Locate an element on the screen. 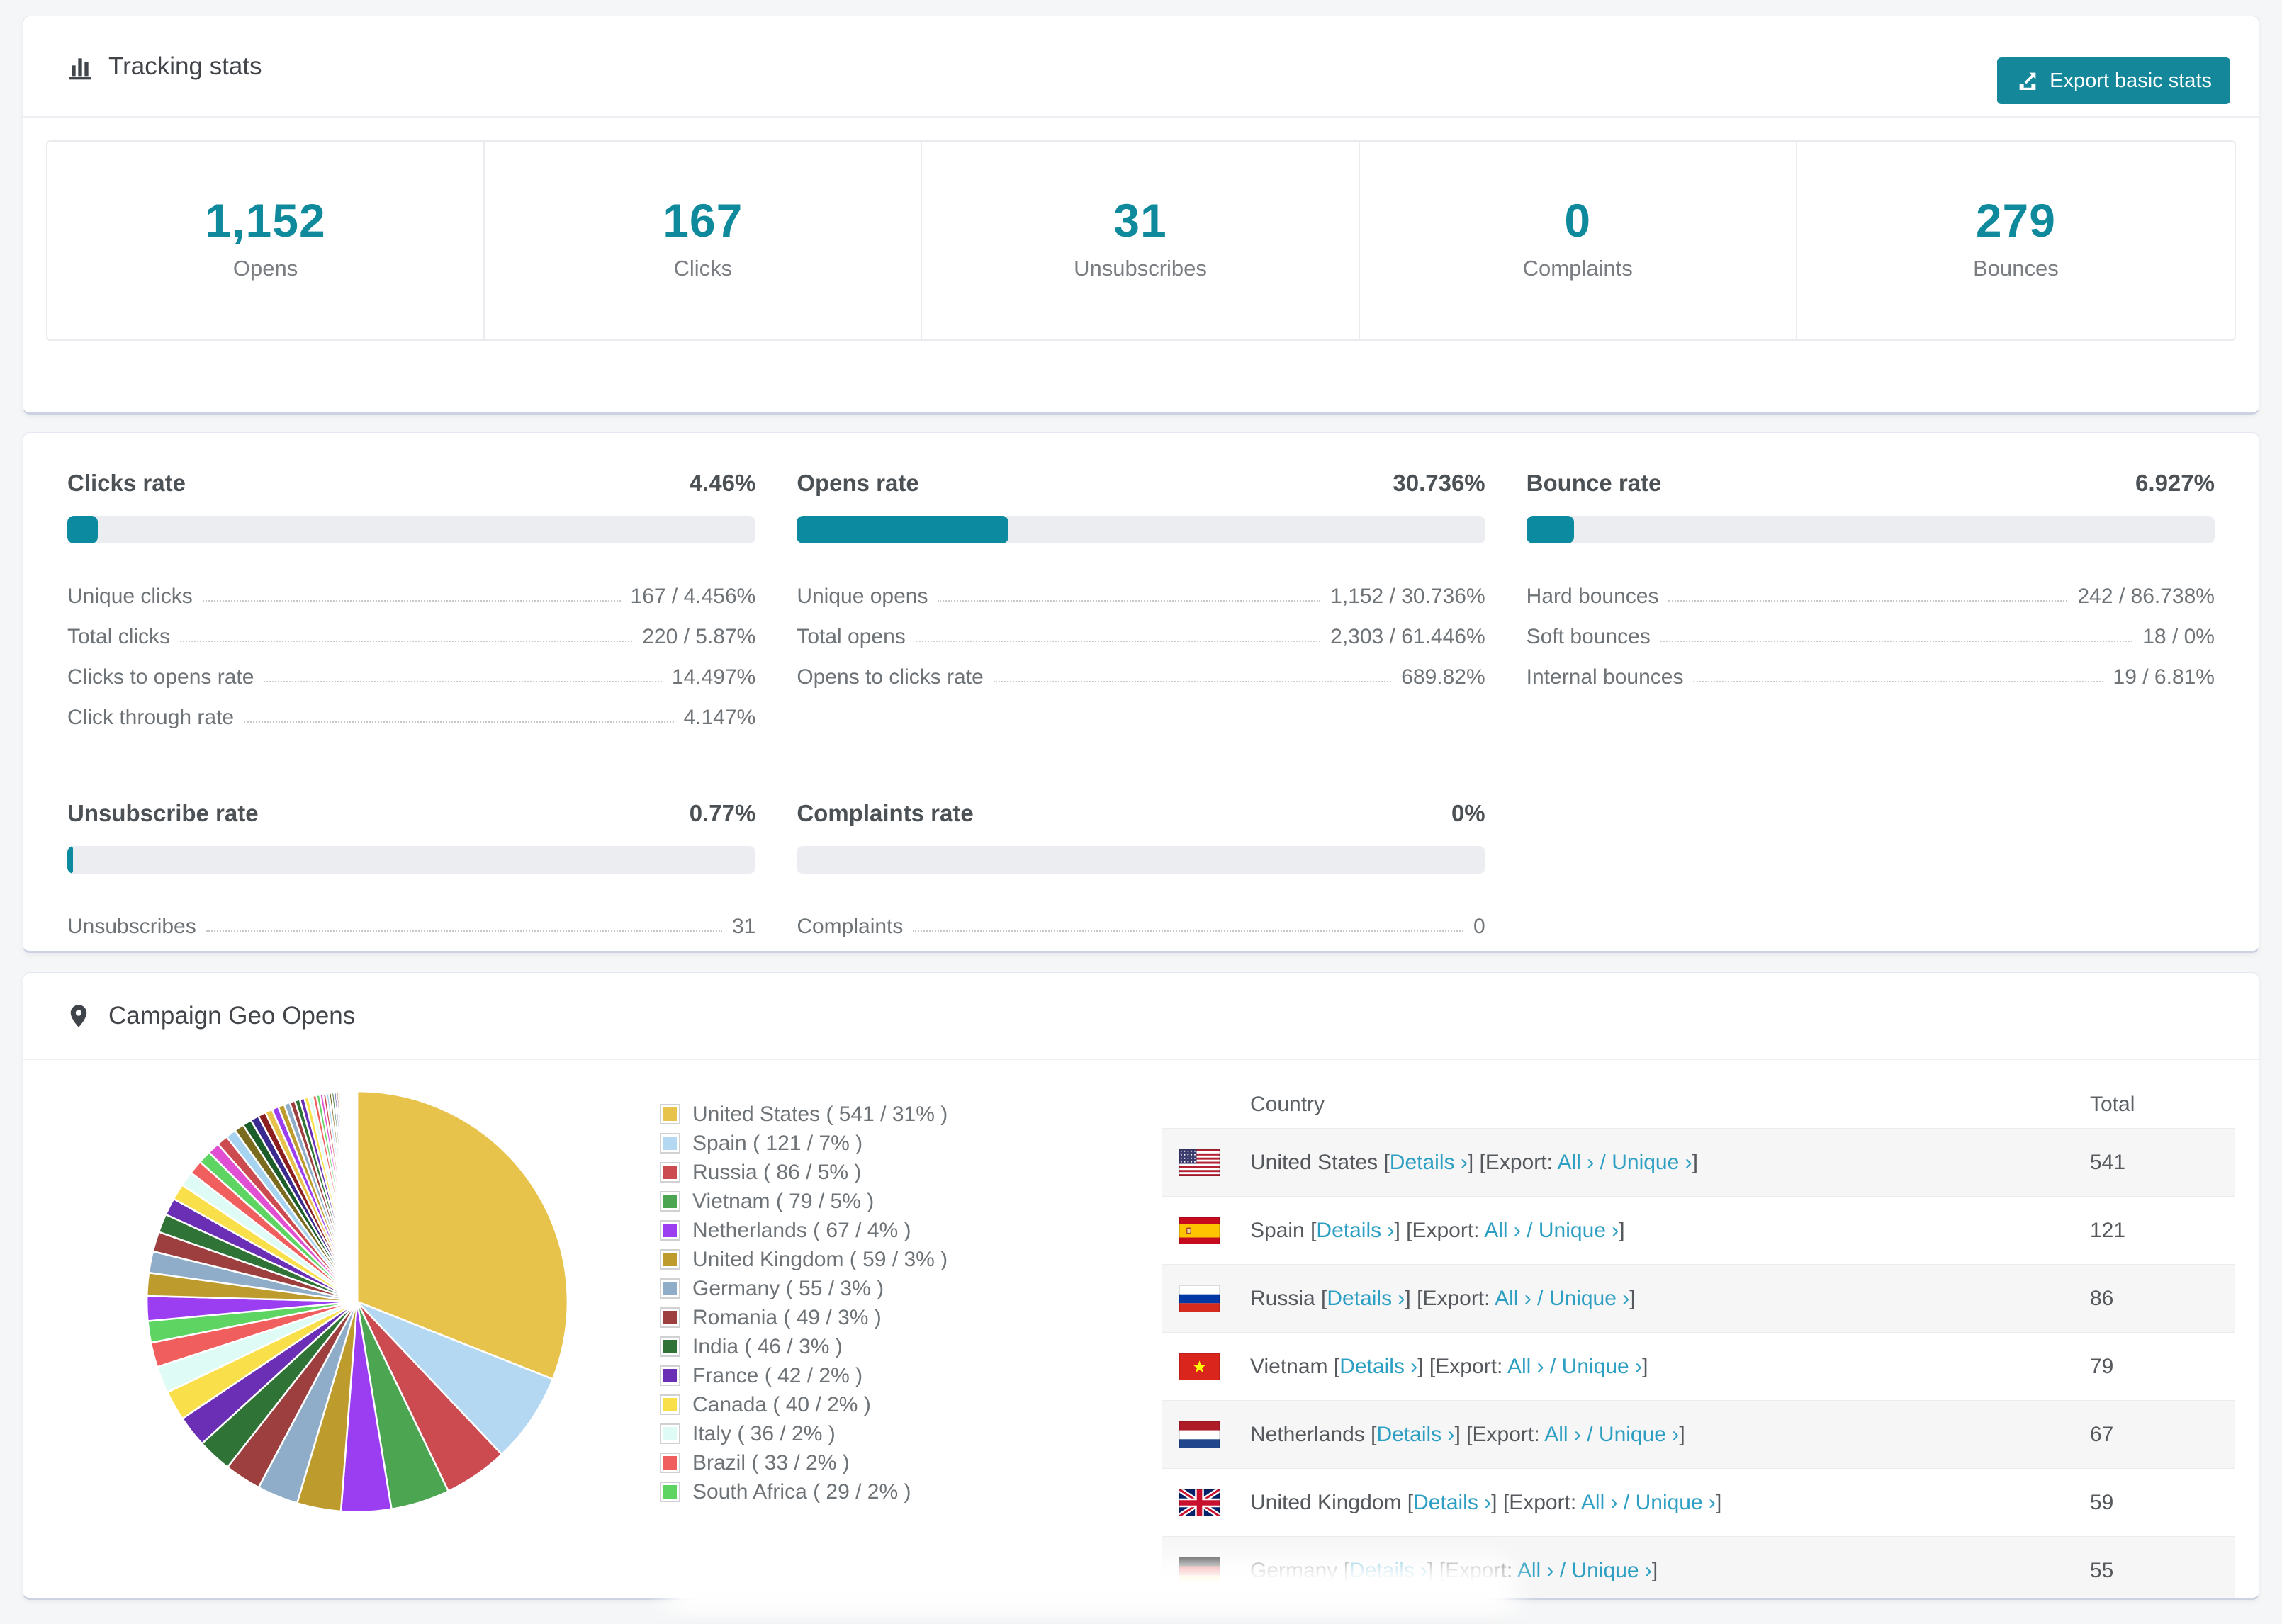  rate-value: 30.736% is located at coordinates (1439, 483).